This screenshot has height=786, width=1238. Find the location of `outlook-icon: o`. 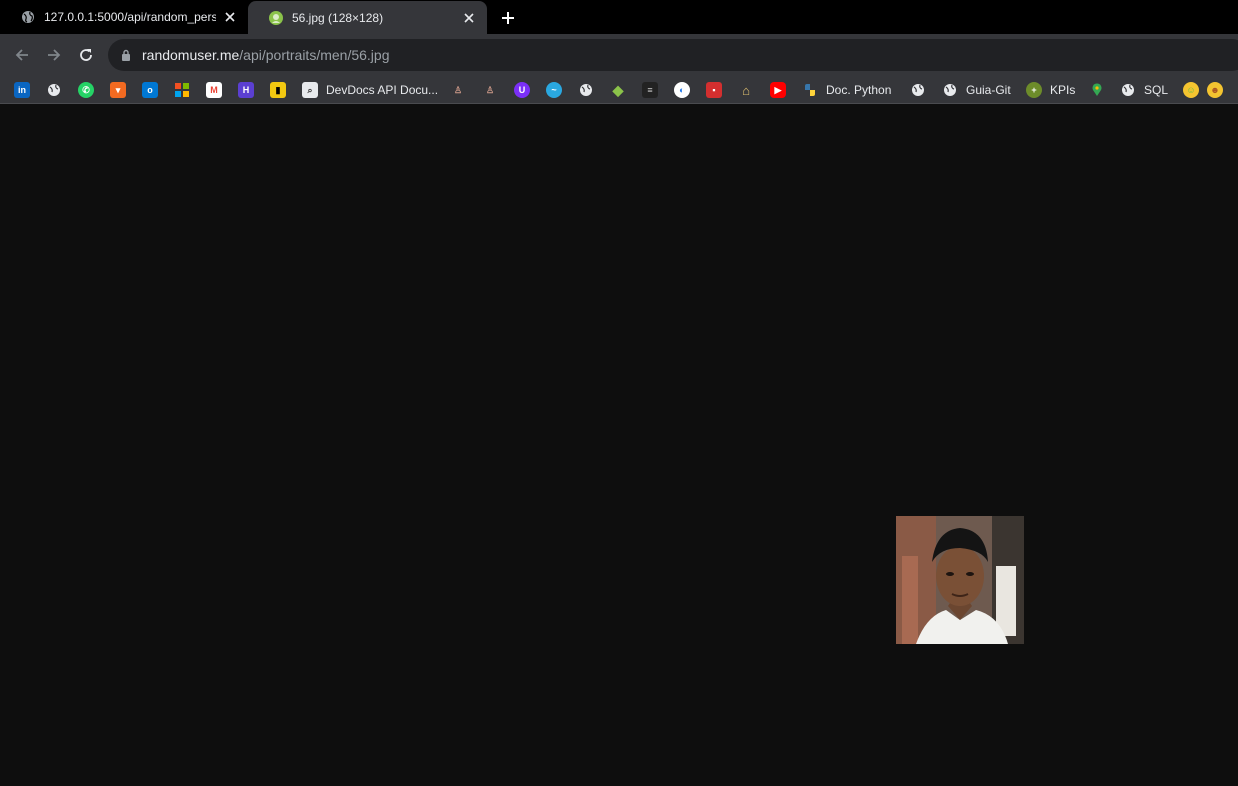

outlook-icon: o is located at coordinates (150, 90).